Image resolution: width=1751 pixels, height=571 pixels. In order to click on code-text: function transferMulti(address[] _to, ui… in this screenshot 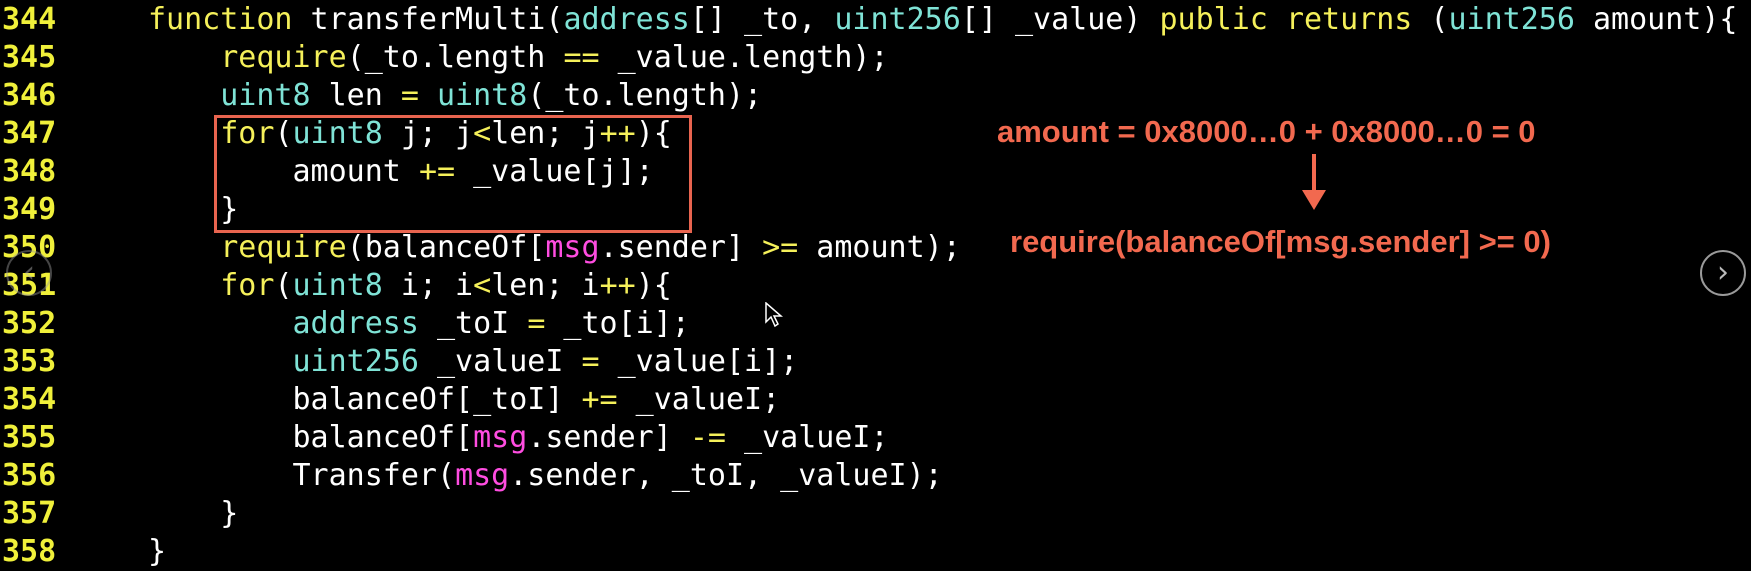, I will do `click(943, 20)`.